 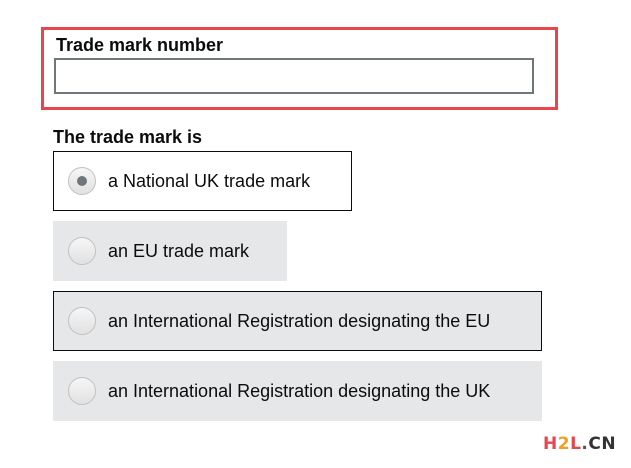 What do you see at coordinates (140, 45) in the screenshot?
I see `trade-mark-number-label: Trade mark number` at bounding box center [140, 45].